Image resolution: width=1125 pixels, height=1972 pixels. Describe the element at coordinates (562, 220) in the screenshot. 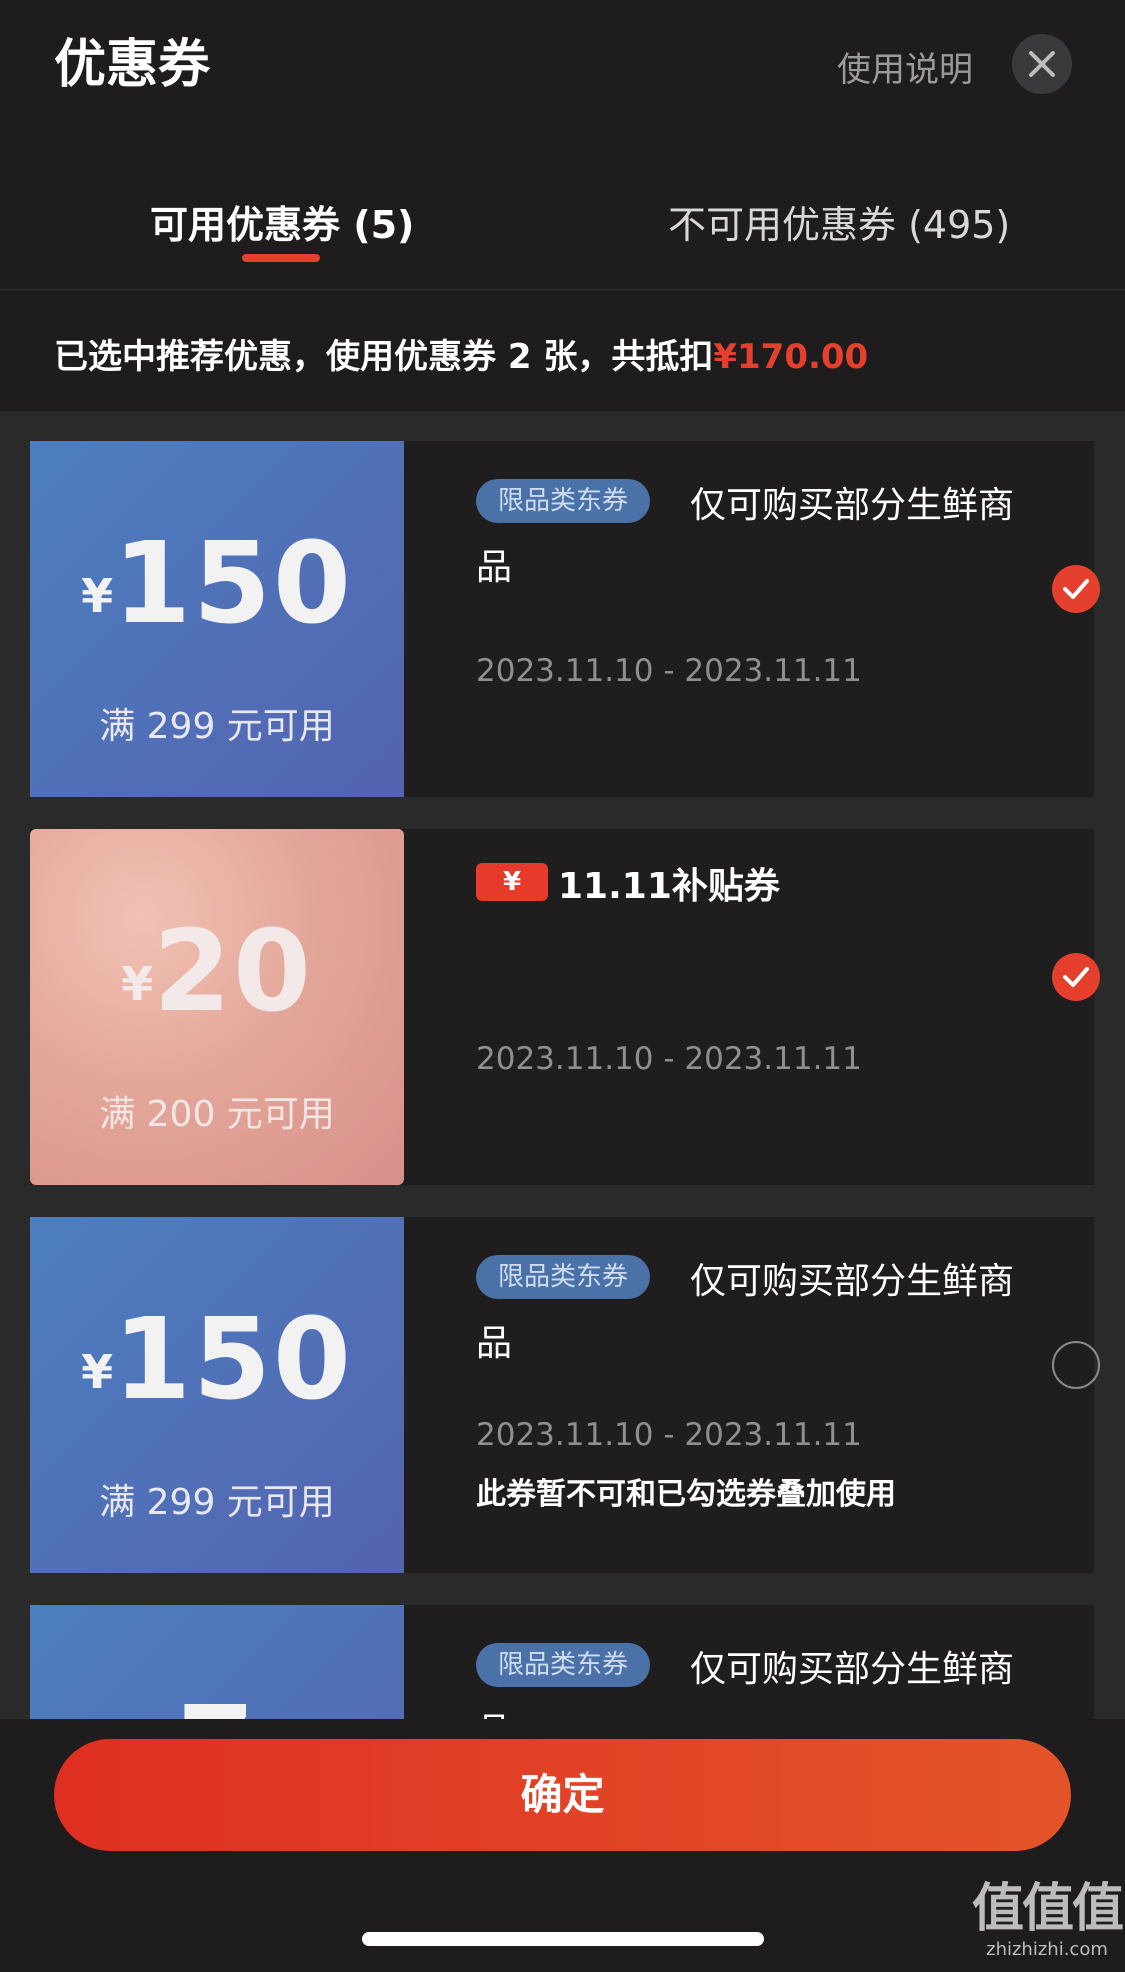

I see `coupon-tabs: 可用优惠券 (5) 不可用优惠券 (495)` at that location.